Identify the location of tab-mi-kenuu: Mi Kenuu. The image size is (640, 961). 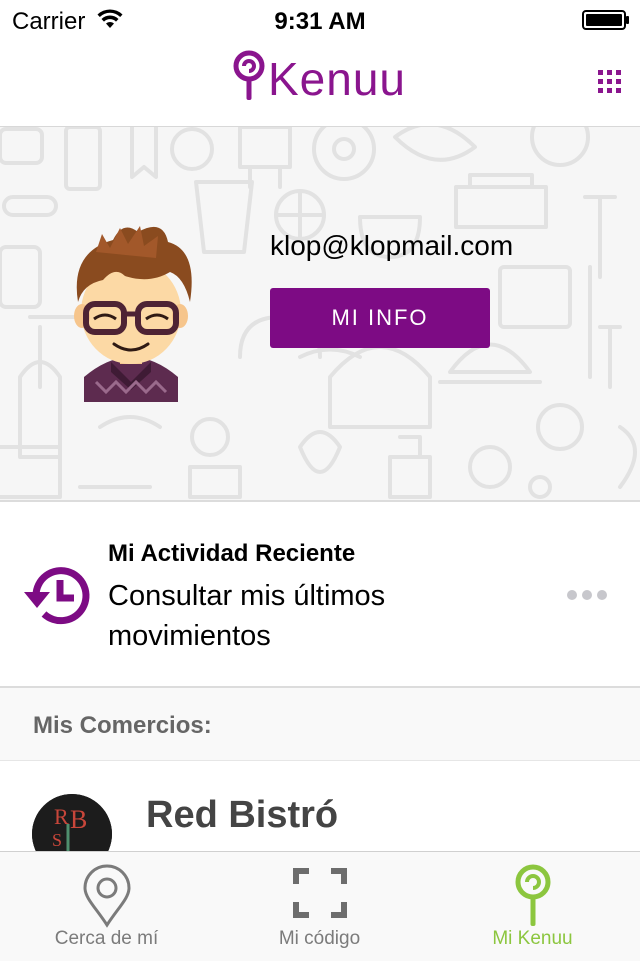
(533, 906).